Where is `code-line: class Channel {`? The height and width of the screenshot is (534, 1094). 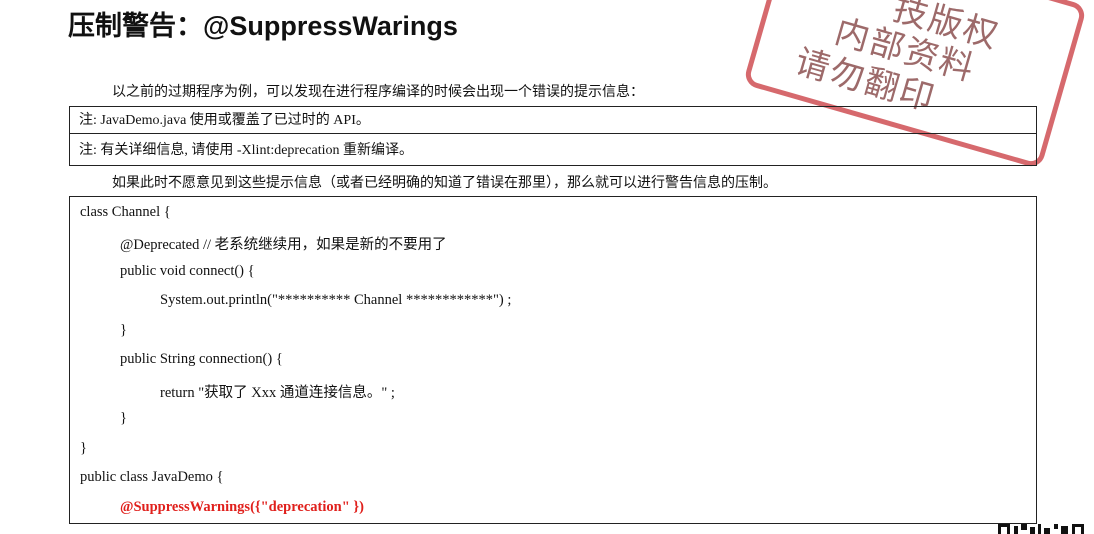 code-line: class Channel { is located at coordinates (125, 212).